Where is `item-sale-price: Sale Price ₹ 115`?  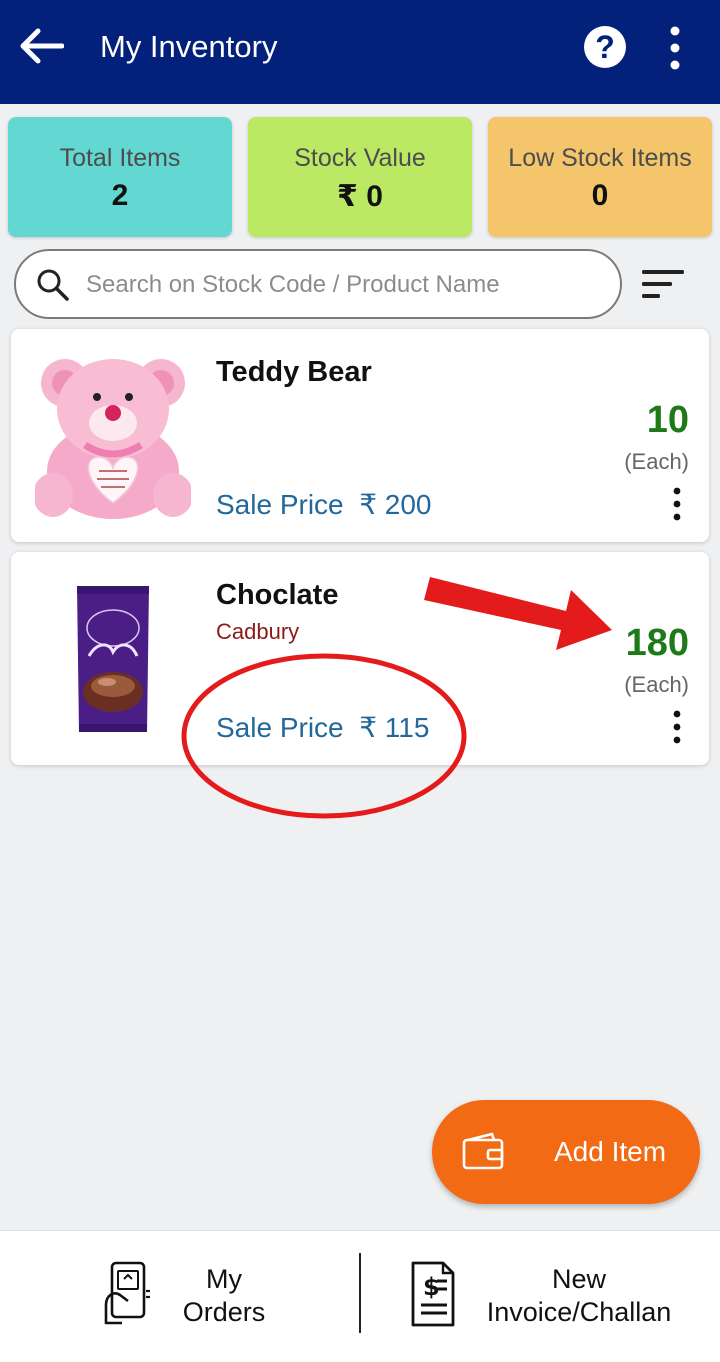 item-sale-price: Sale Price ₹ 115 is located at coordinates (322, 727).